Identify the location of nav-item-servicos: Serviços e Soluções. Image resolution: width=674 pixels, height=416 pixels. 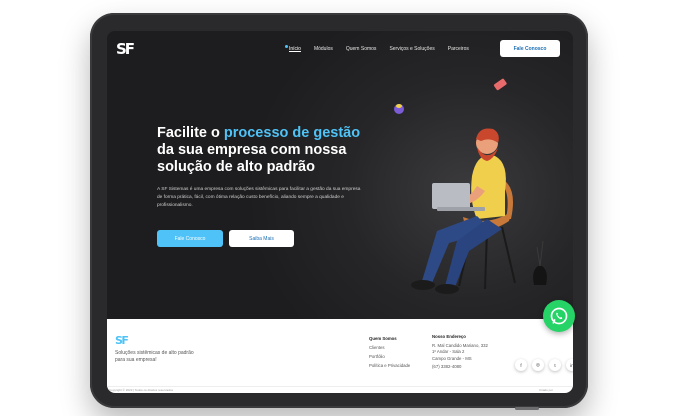
(411, 49).